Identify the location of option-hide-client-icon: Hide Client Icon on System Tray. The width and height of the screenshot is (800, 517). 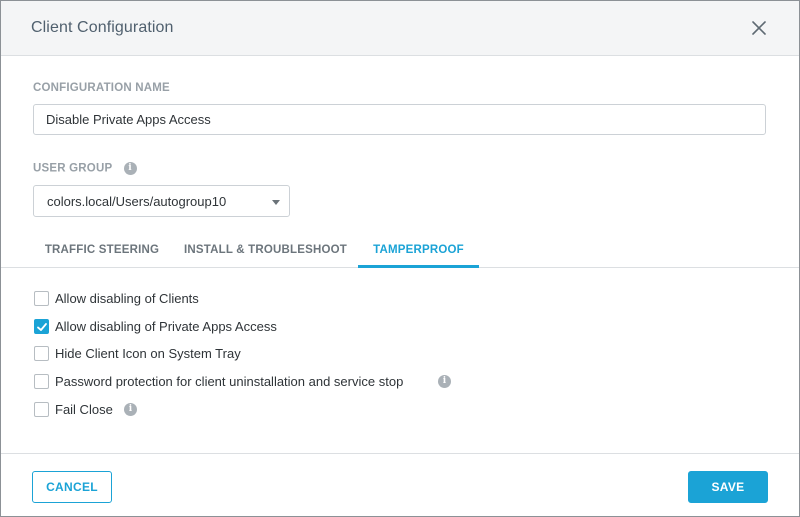
(149, 355).